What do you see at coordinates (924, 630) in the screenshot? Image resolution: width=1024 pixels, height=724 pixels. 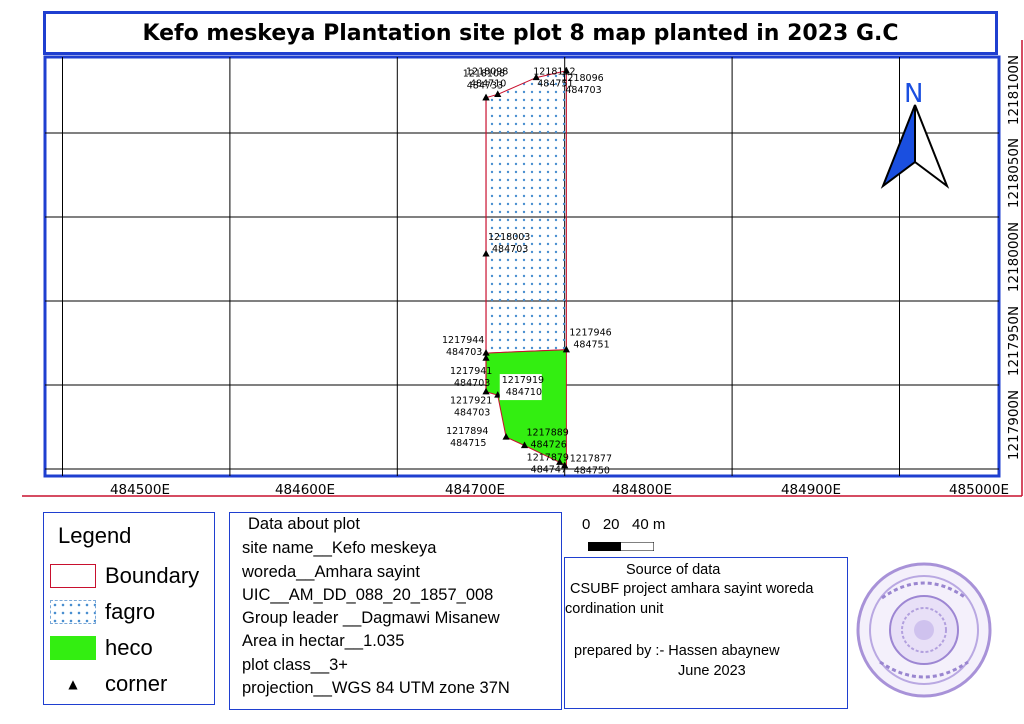 I see `official-seal-icon` at bounding box center [924, 630].